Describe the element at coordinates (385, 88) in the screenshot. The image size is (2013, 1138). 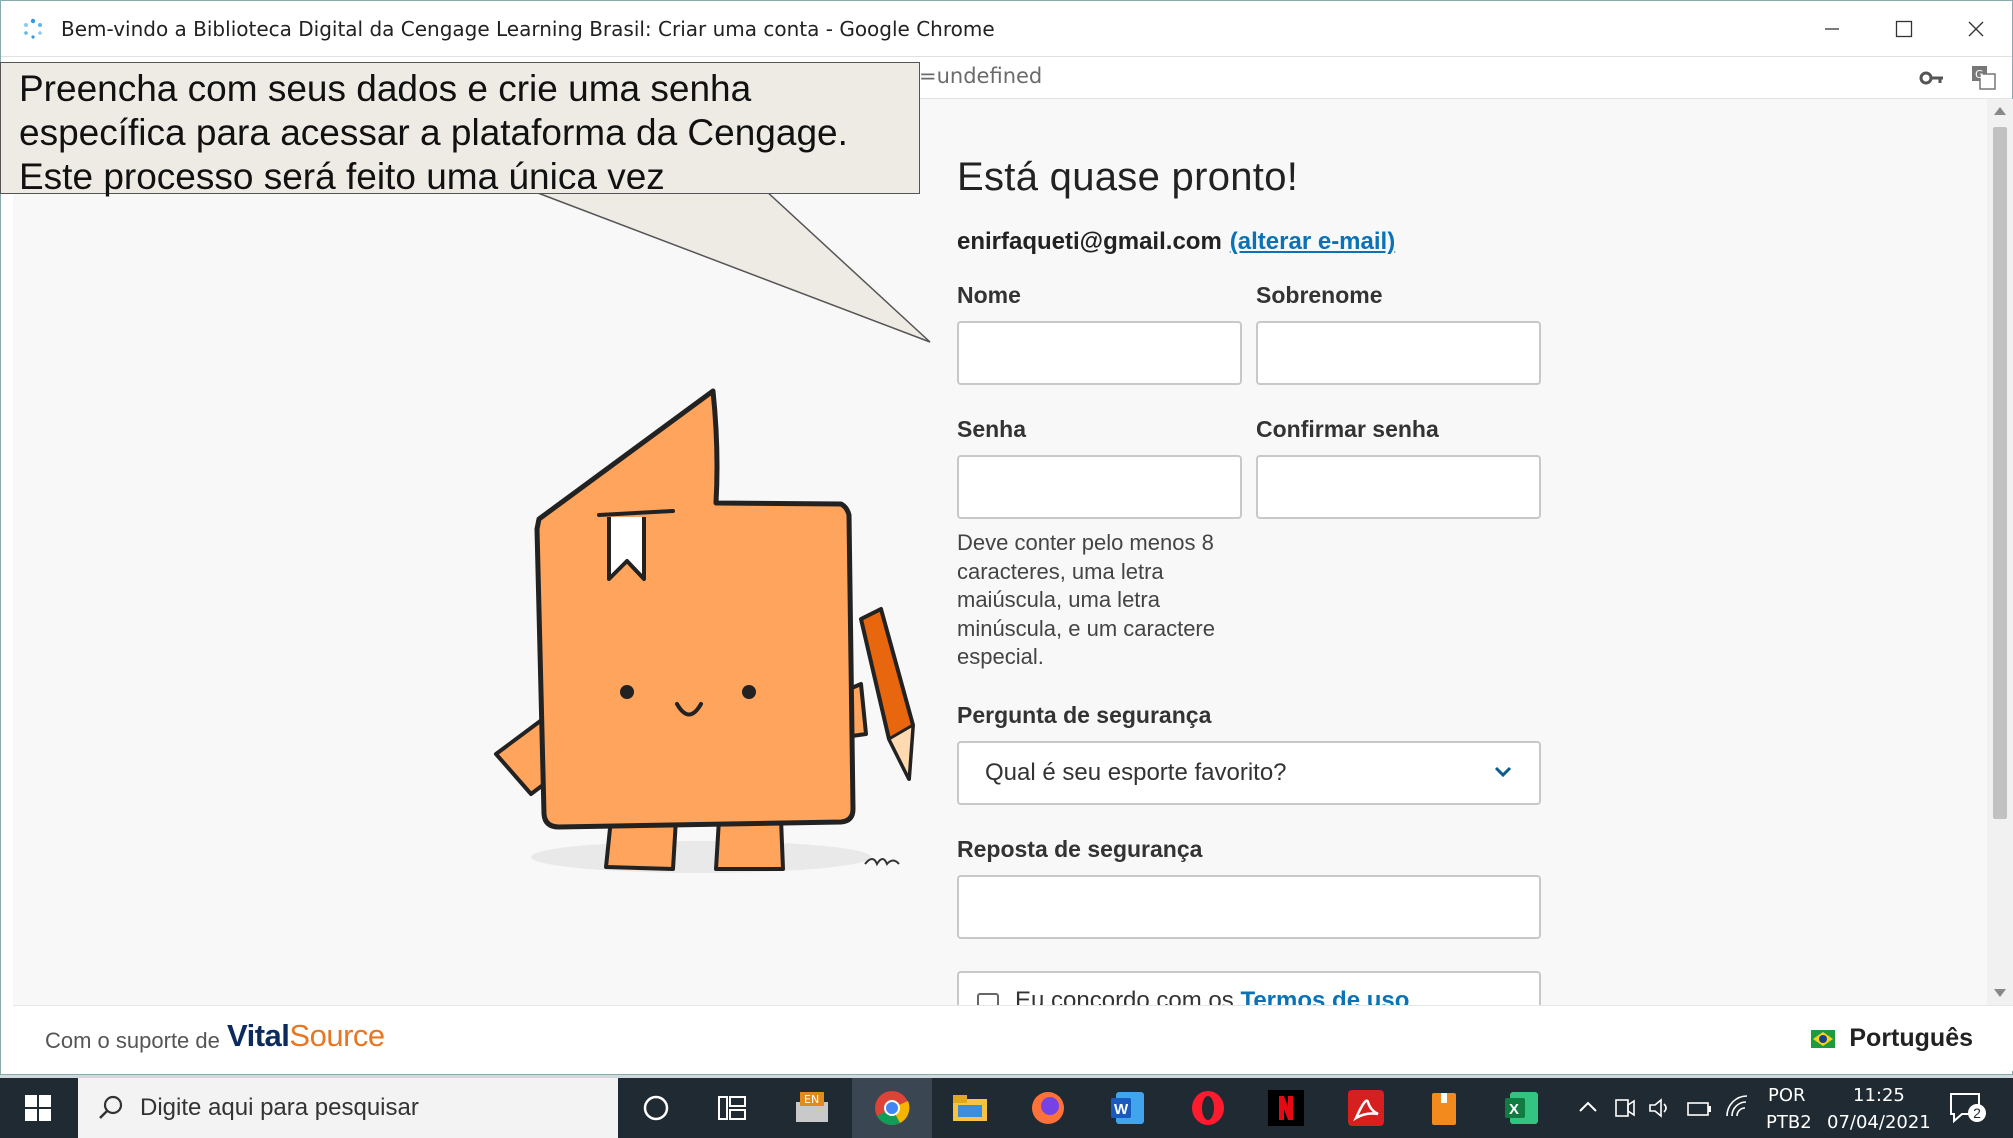
I see `callout-line: Preencha com seus dados e crie uma senha` at that location.